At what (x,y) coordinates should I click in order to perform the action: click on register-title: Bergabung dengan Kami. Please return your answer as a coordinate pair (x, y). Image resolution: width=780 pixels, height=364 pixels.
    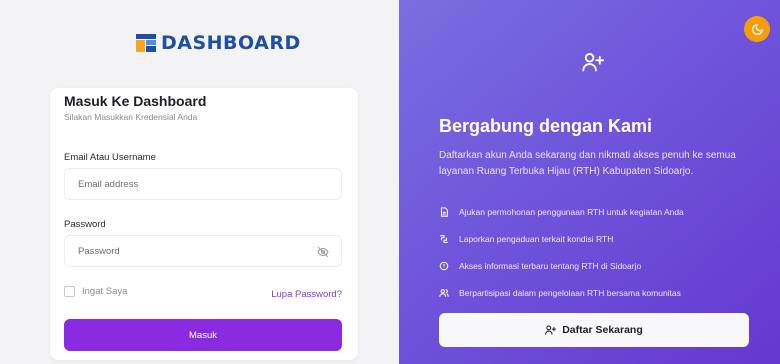
    Looking at the image, I should click on (546, 126).